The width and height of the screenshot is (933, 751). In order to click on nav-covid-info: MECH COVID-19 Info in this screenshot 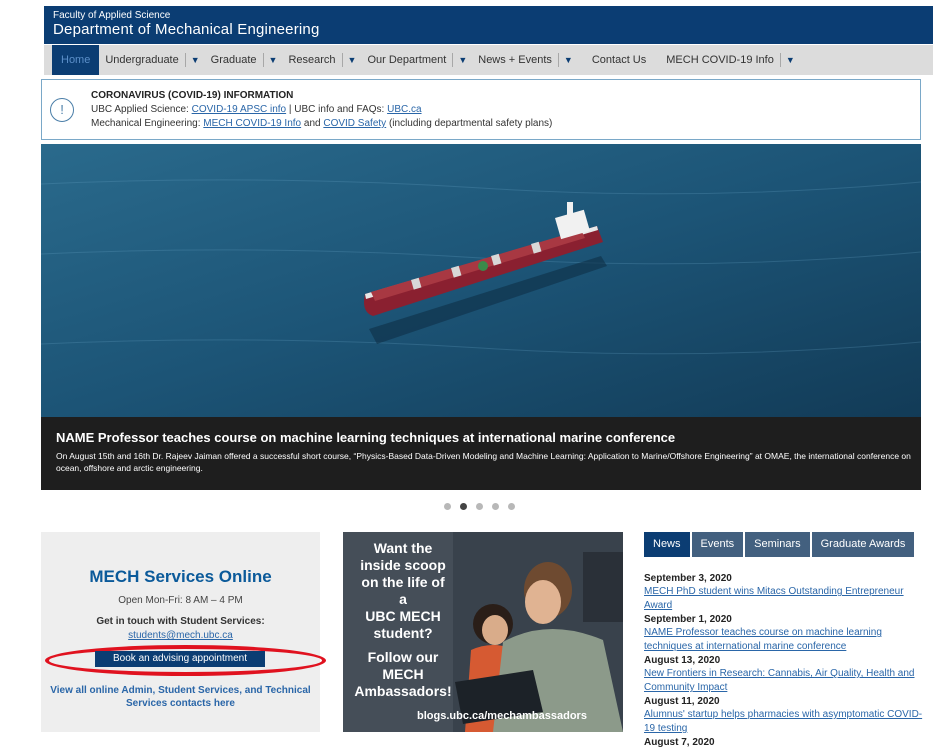, I will do `click(720, 60)`.